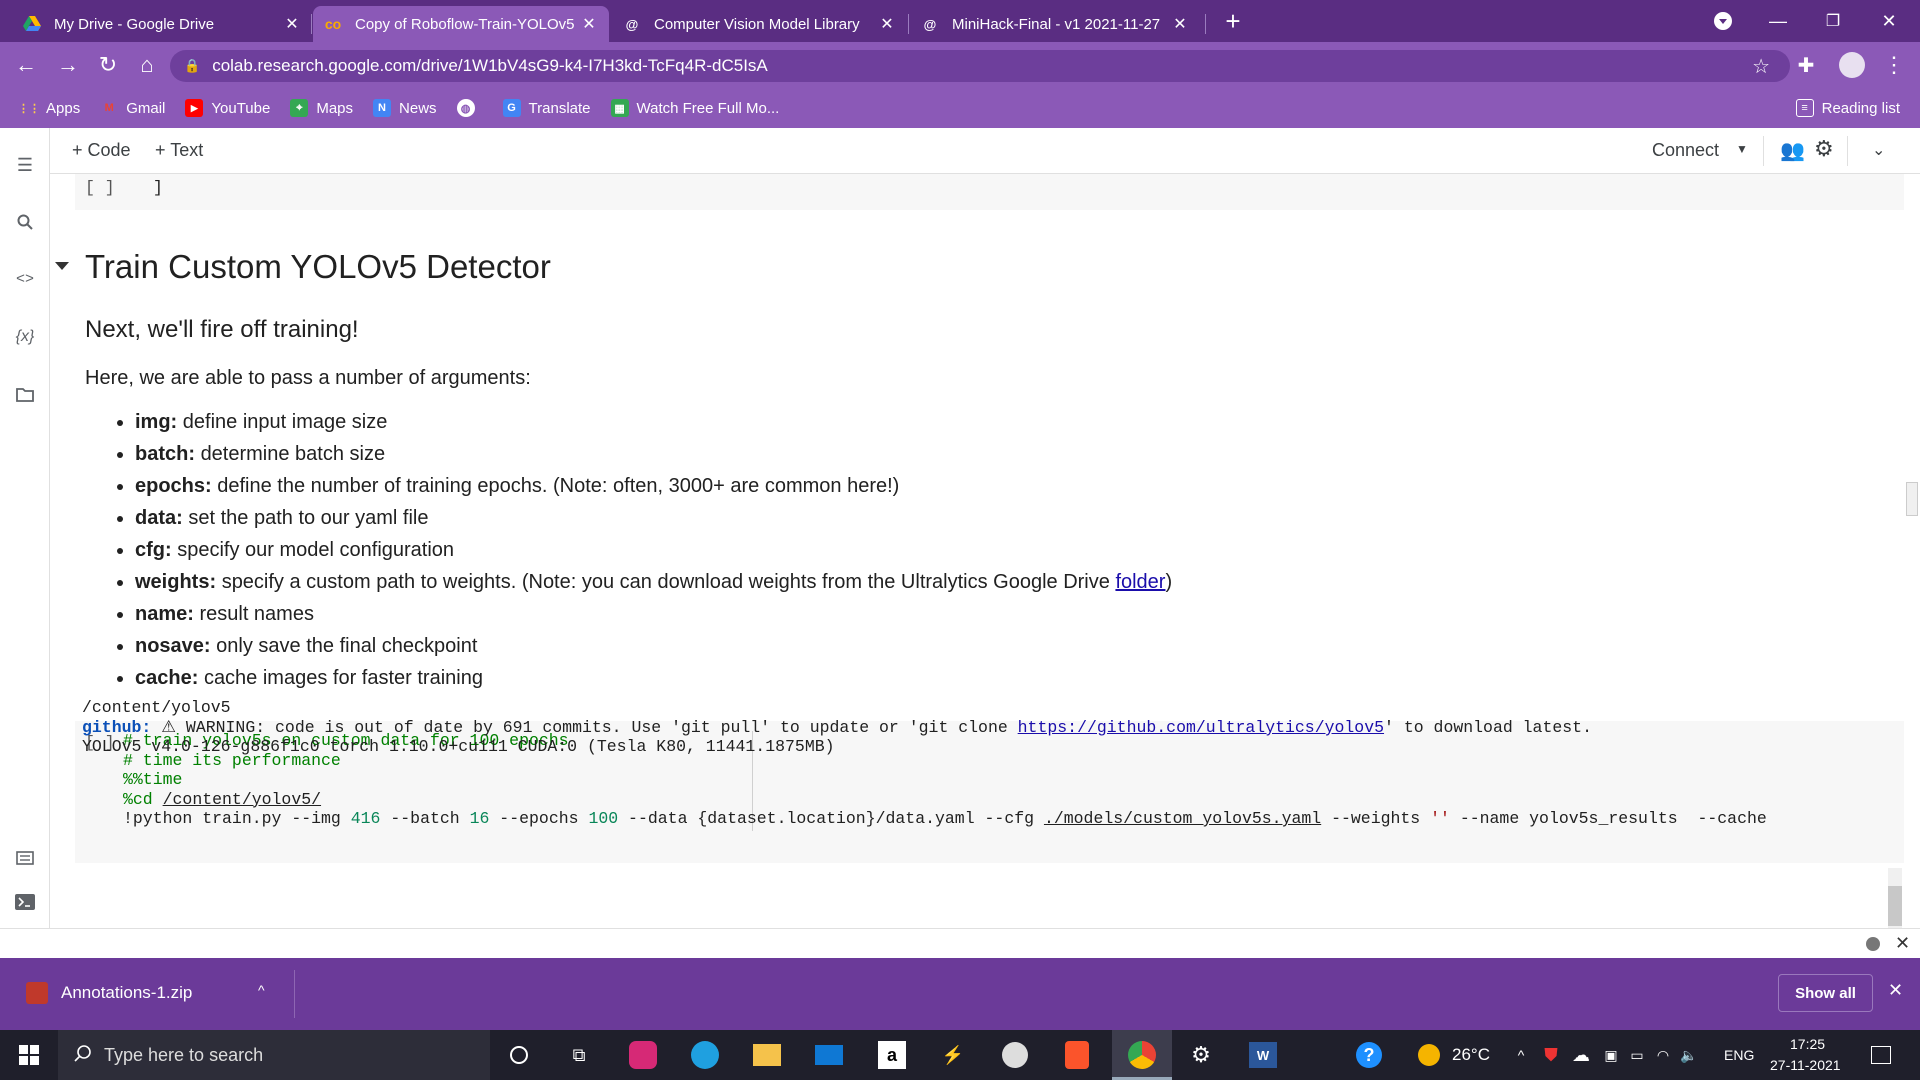 This screenshot has height=1080, width=1920. Describe the element at coordinates (133, 108) in the screenshot. I see `bookmark-gmail: M Gmail` at that location.